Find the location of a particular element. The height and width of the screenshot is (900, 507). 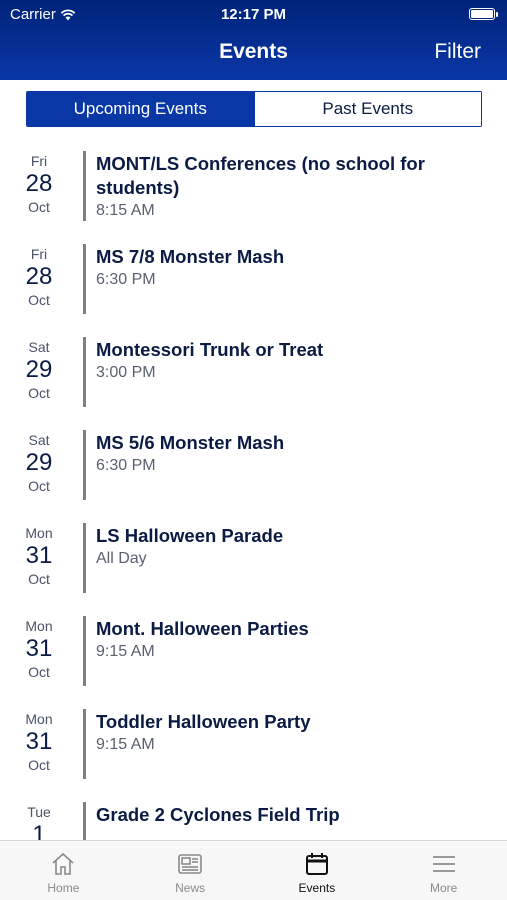

event-row: Sat 29 Oct MS 5/6 Monster Mash 6:30 PM is located at coordinates (253, 465).